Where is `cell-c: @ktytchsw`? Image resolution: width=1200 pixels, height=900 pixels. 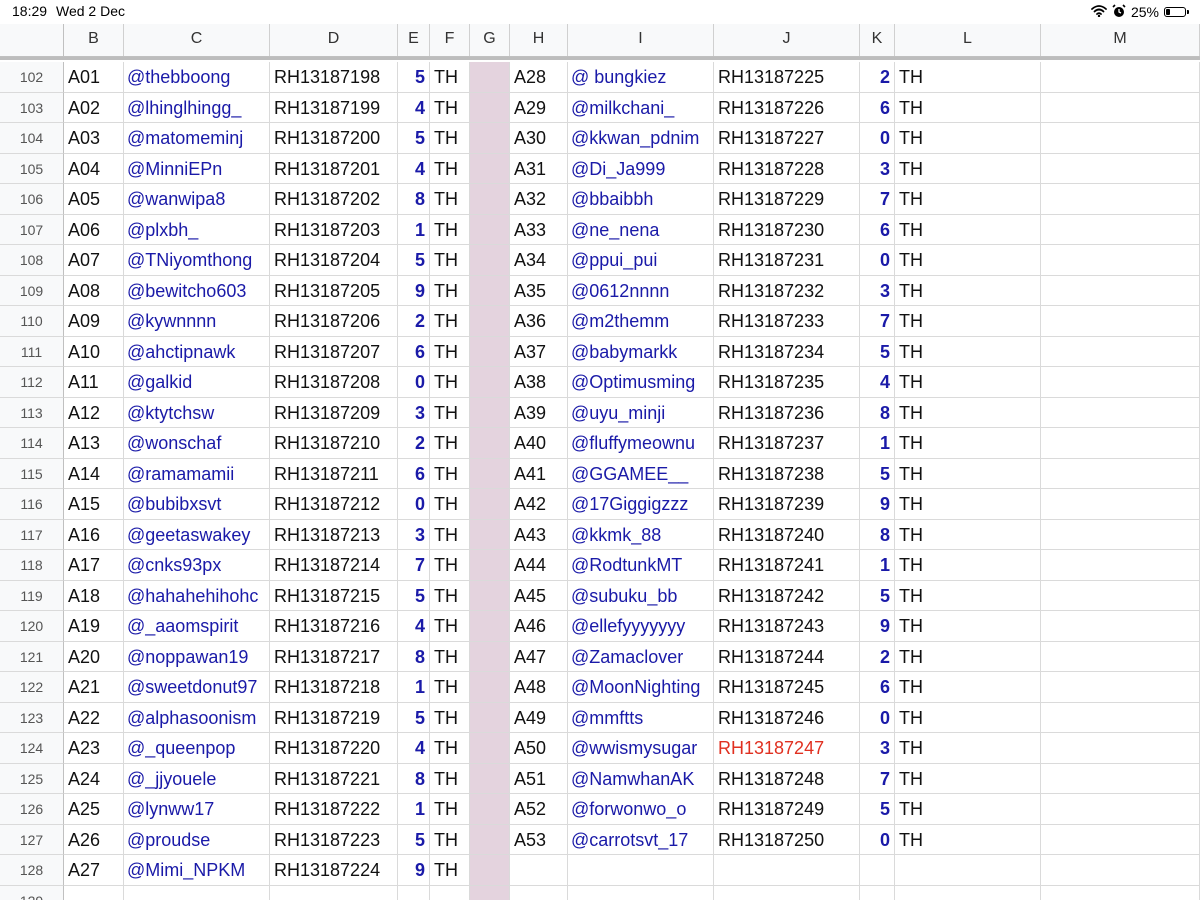 cell-c: @ktytchsw is located at coordinates (197, 412).